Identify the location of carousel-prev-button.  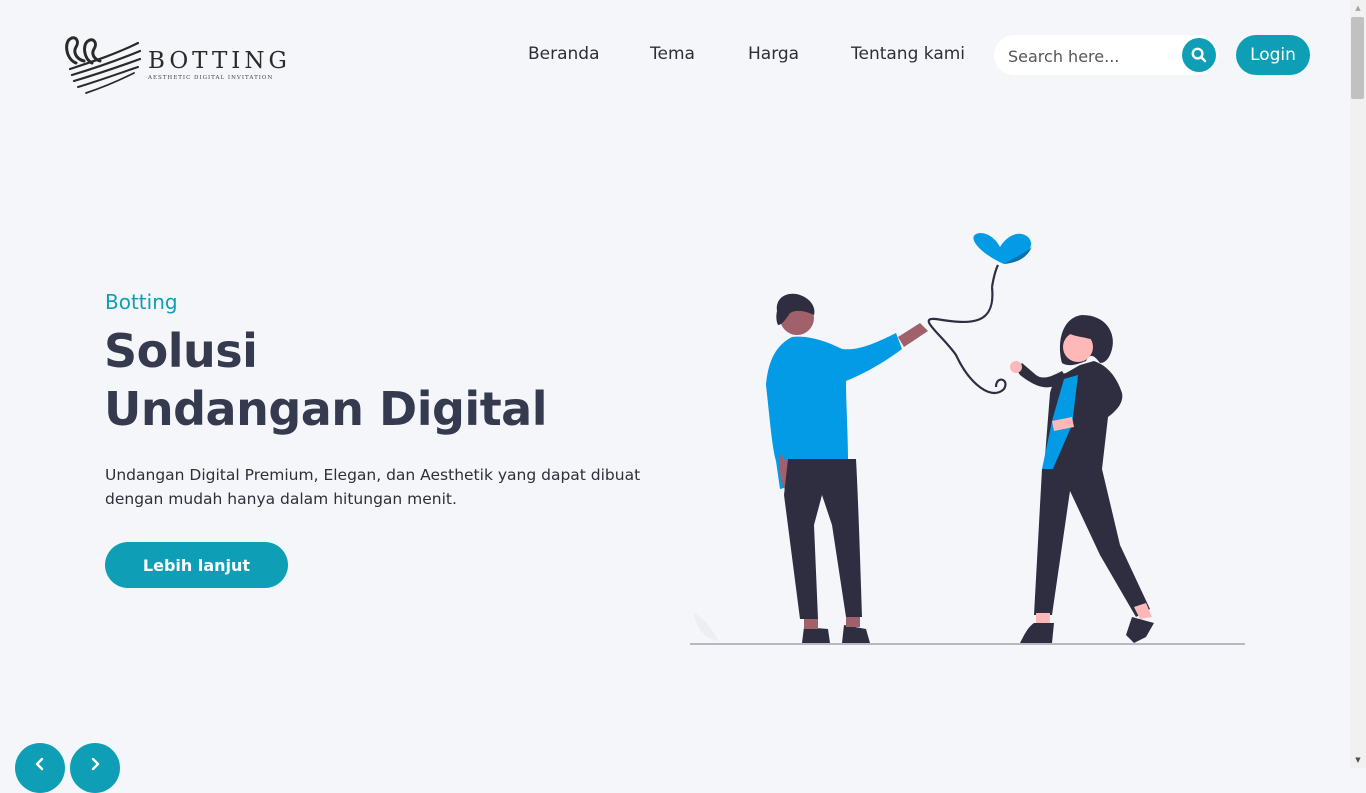
(40, 768).